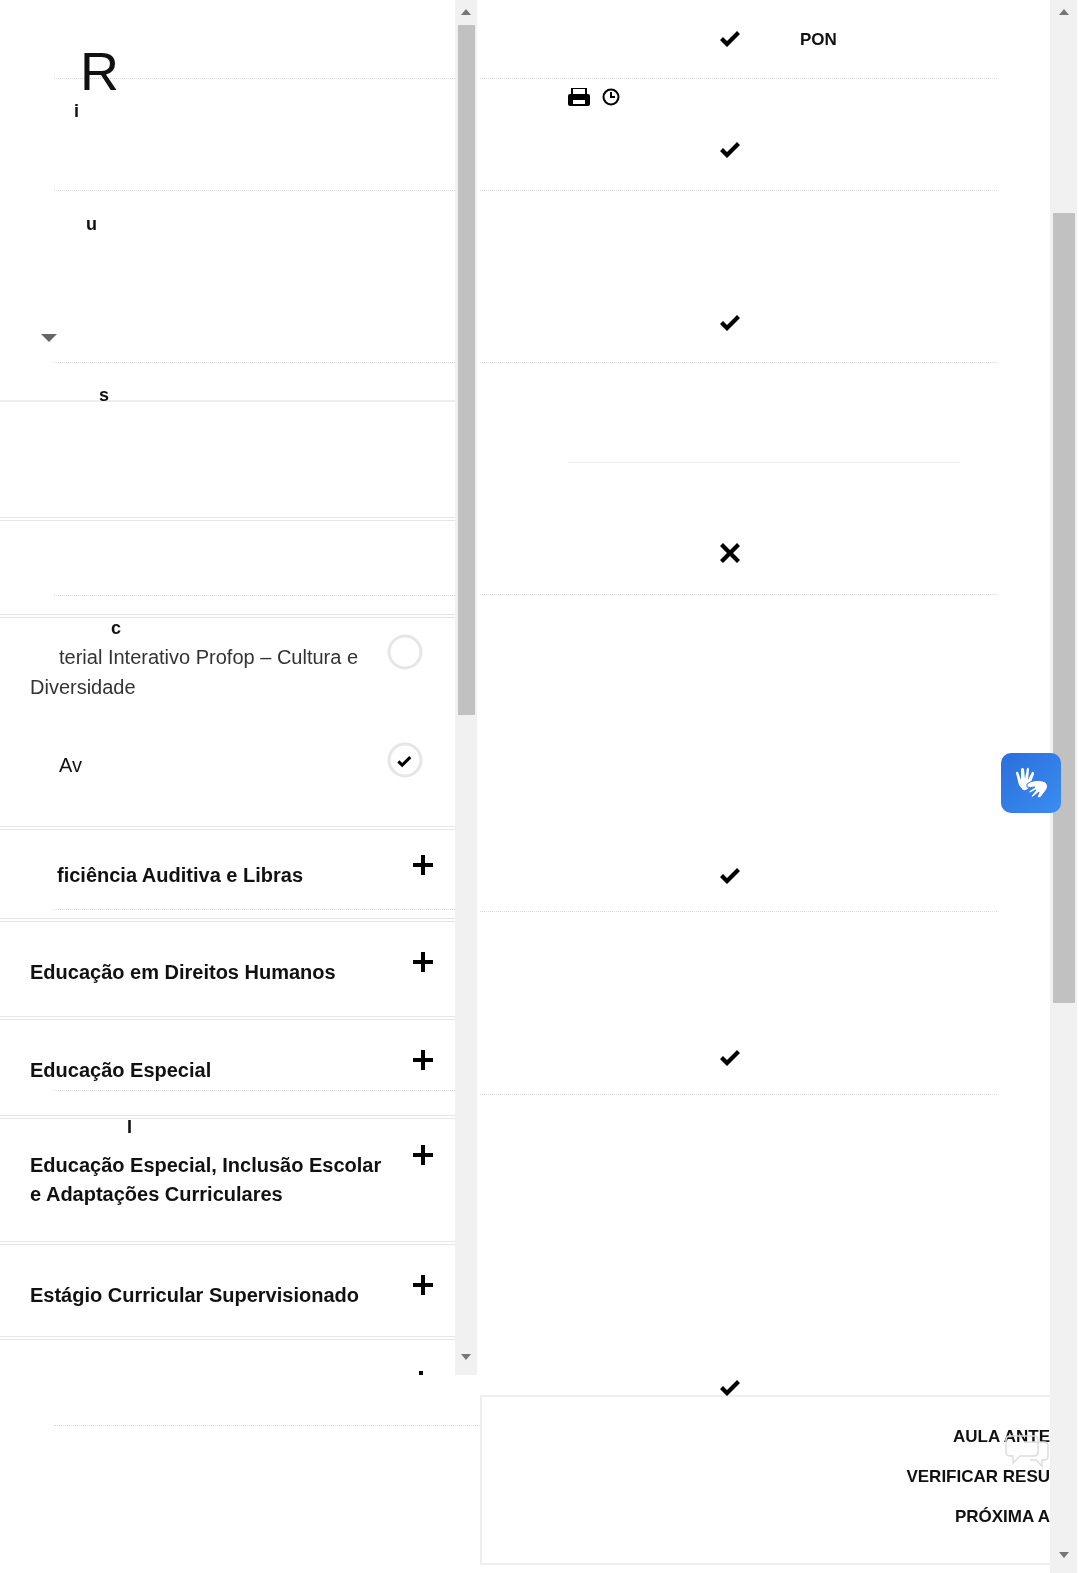  Describe the element at coordinates (1001, 1437) in the screenshot. I see `nav-button: AULA ANTE` at that location.